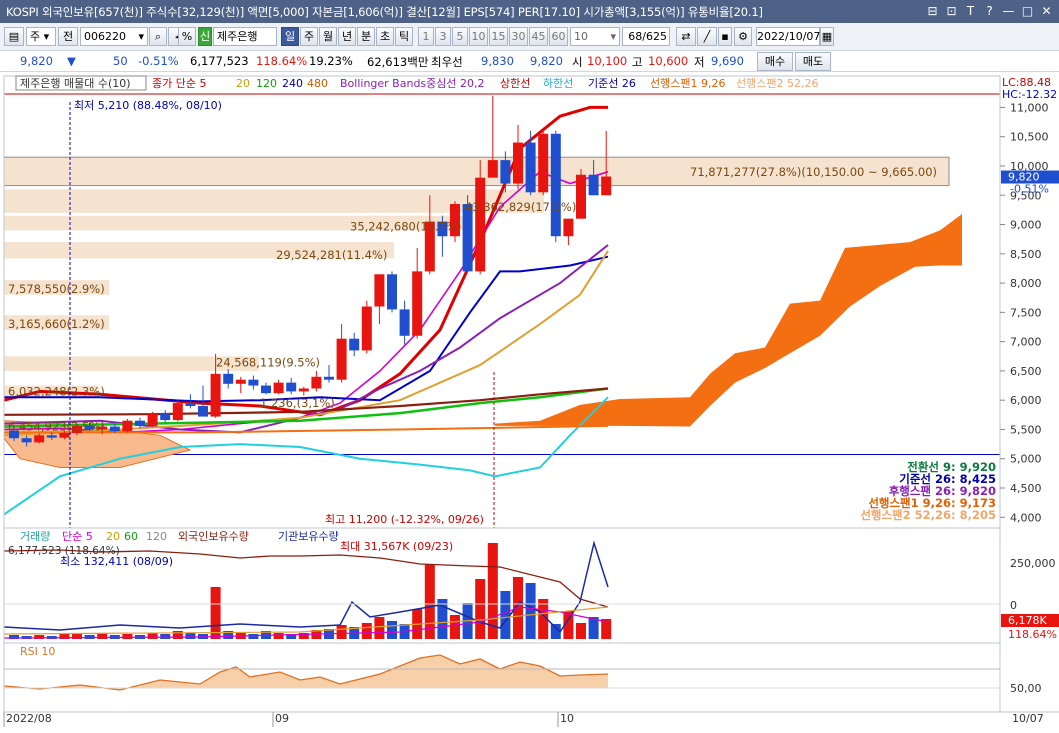 This screenshot has height=733, width=1059. What do you see at coordinates (637, 62) in the screenshot?
I see `high-label: 고` at bounding box center [637, 62].